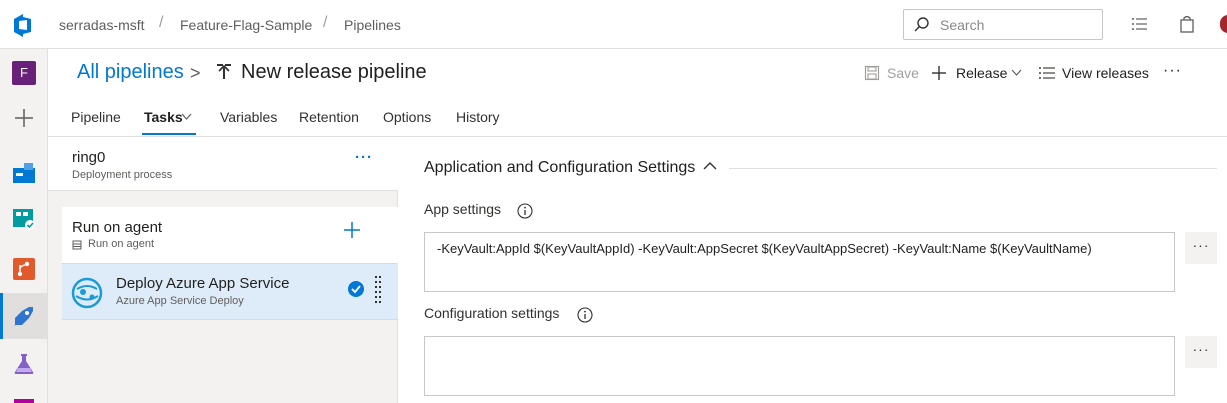 The height and width of the screenshot is (403, 1227). I want to click on repos-icon, so click(24, 269).